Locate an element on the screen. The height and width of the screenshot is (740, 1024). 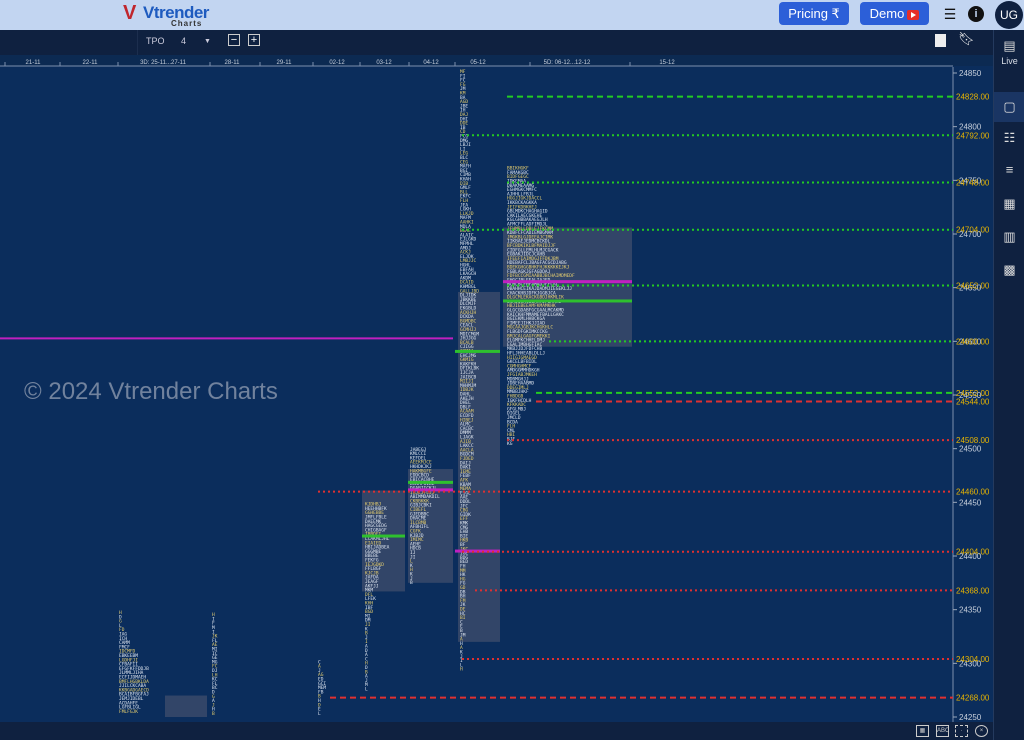
abc-toggle-icon: ABC is located at coordinates (942, 731).